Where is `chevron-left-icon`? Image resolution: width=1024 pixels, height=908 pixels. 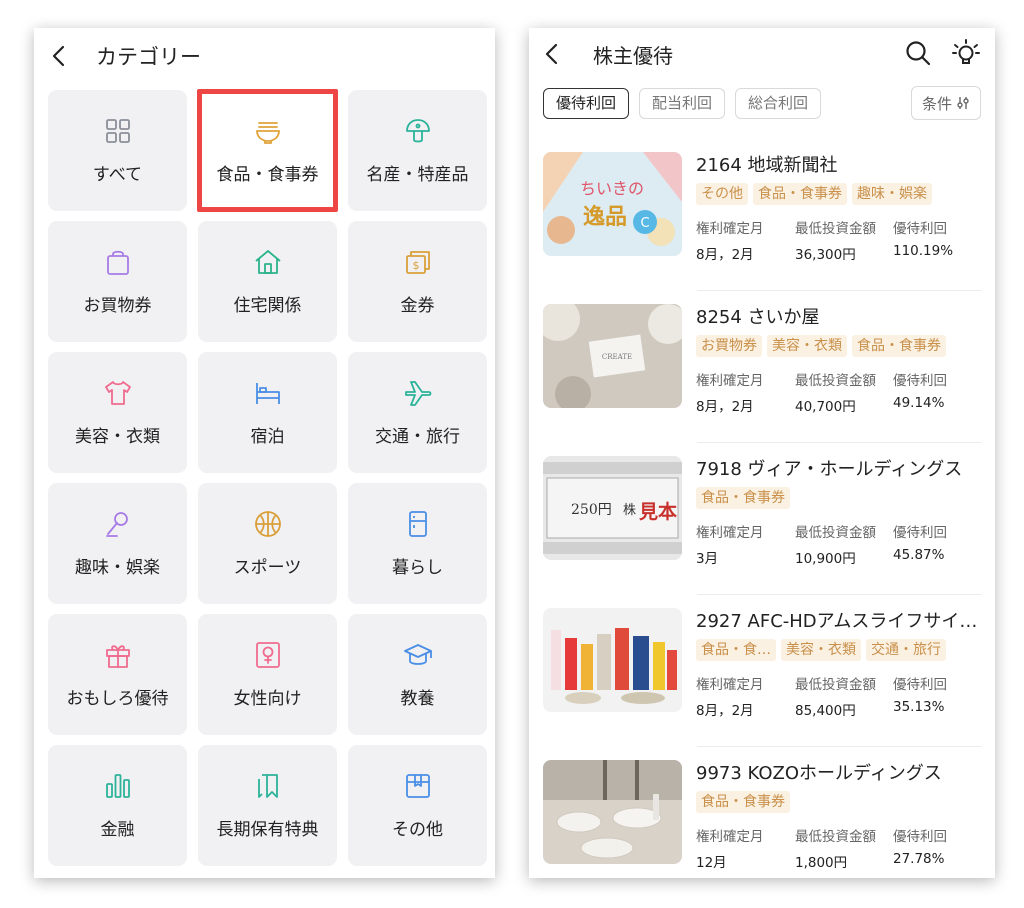
chevron-left-icon is located at coordinates (58, 56).